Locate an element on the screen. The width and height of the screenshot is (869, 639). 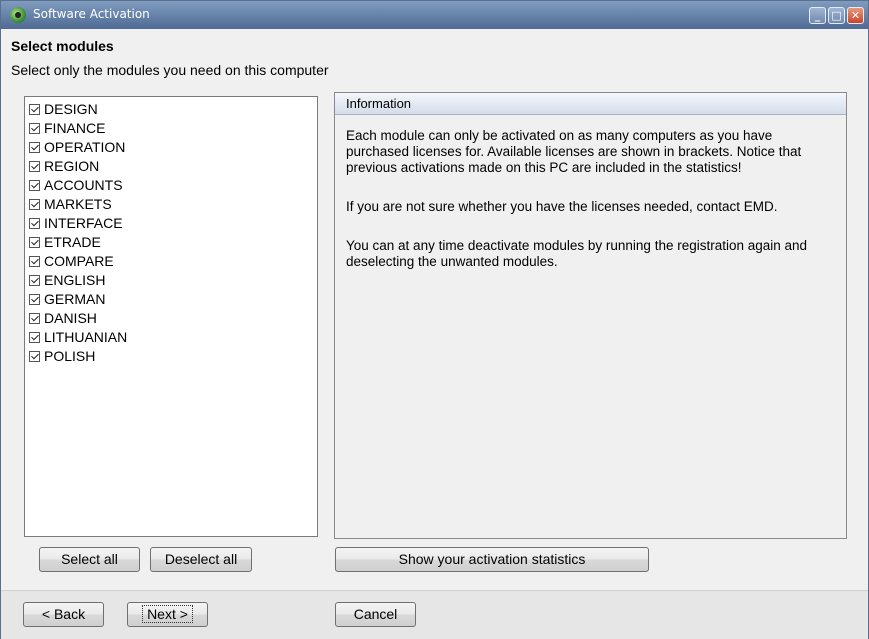
select-all-button: Select all is located at coordinates (89, 559).